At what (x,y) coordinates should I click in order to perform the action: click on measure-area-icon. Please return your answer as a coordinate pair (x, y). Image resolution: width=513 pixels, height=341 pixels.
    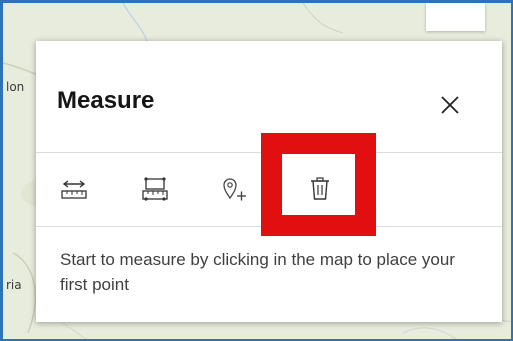
    Looking at the image, I should click on (155, 189).